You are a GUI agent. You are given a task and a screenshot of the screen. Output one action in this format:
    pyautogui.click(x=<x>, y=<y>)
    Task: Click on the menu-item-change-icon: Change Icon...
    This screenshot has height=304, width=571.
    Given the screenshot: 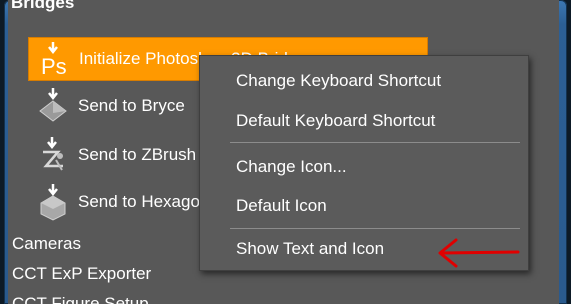 What is the action you would take?
    pyautogui.click(x=291, y=167)
    